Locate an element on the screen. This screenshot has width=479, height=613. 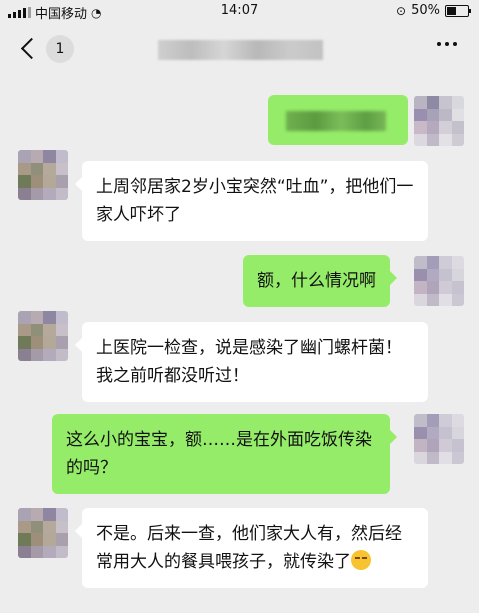
chevron-left-icon is located at coordinates (31, 48).